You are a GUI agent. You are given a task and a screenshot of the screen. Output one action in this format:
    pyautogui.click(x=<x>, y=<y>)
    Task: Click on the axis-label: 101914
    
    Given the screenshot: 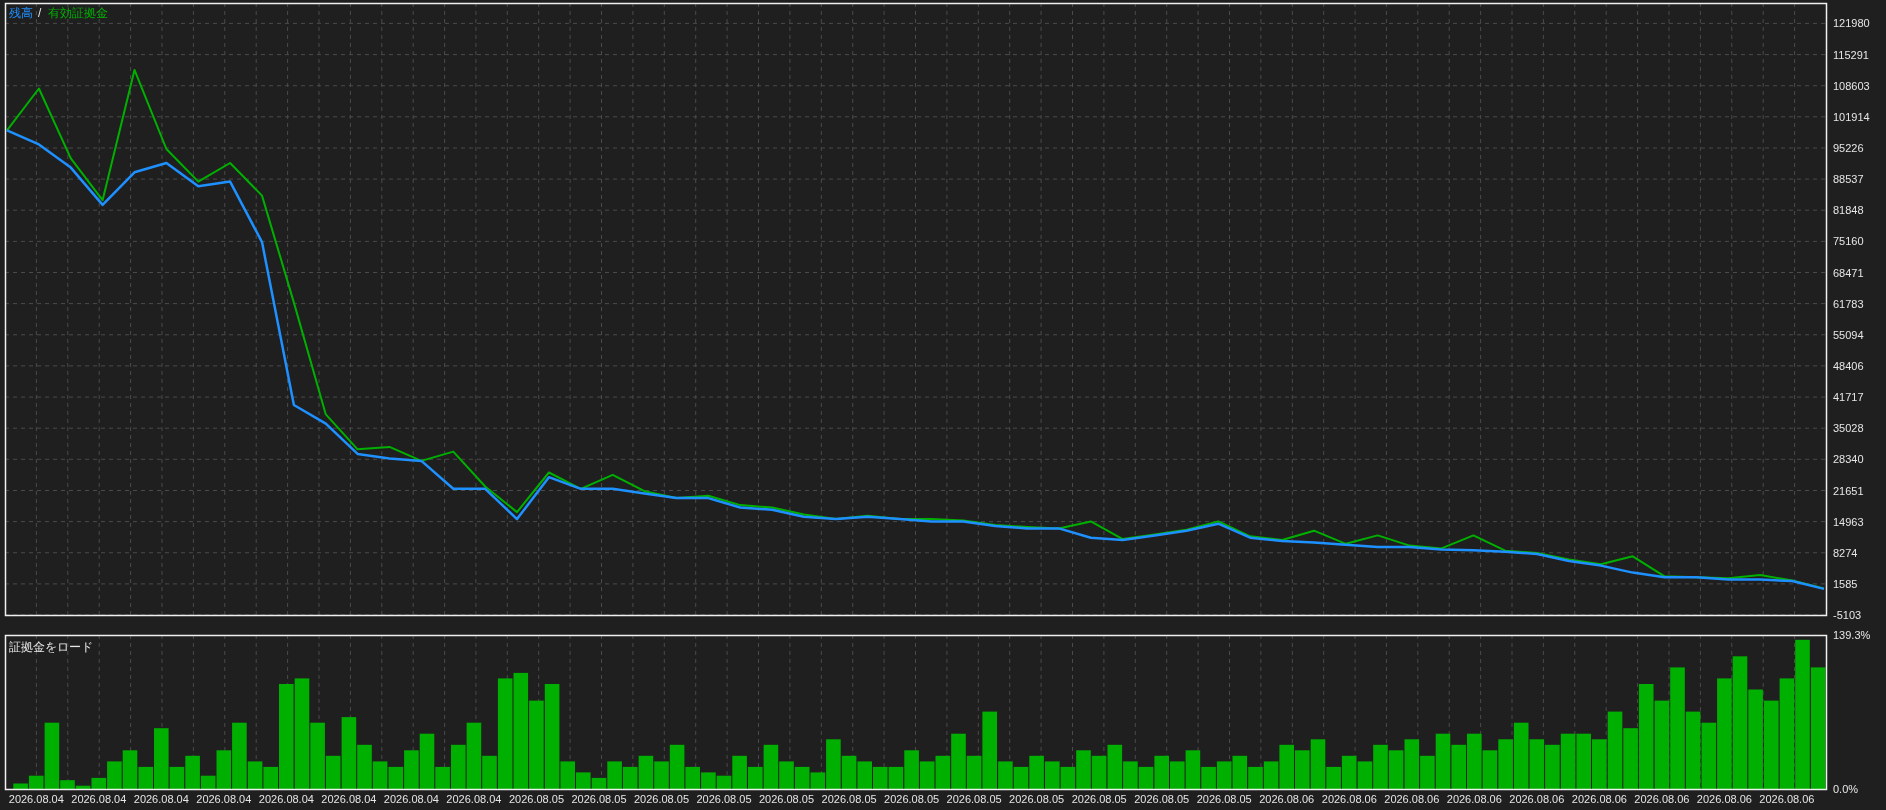 What is the action you would take?
    pyautogui.click(x=1851, y=116)
    